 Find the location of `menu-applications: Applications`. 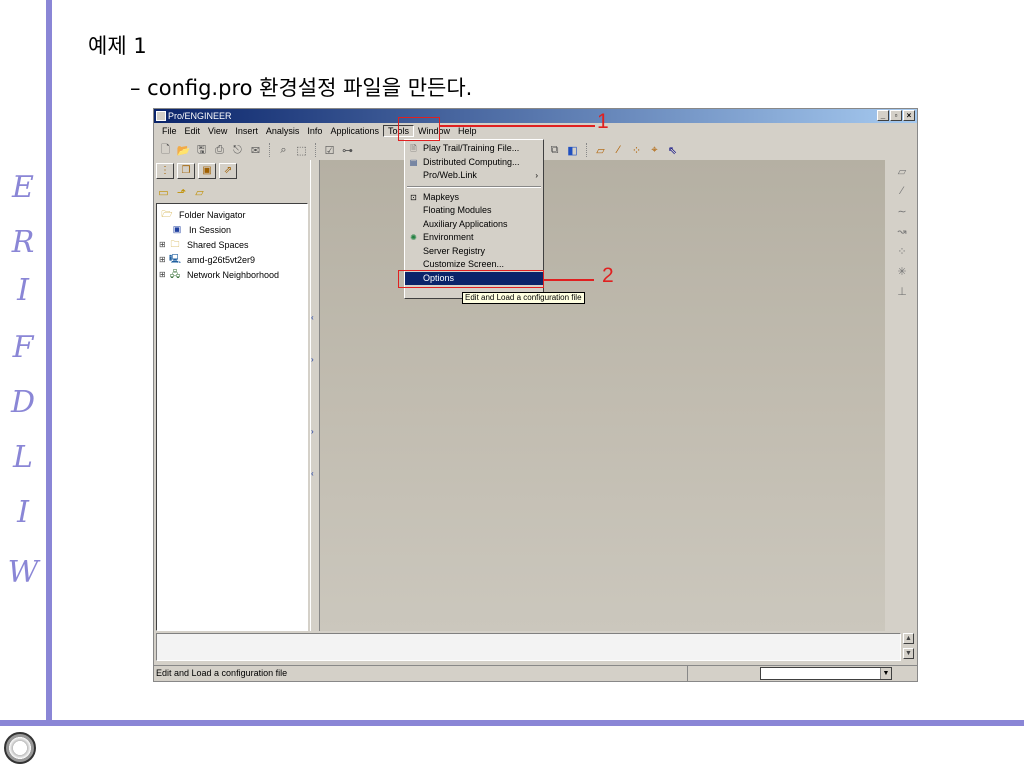

menu-applications: Applications is located at coordinates (354, 131).